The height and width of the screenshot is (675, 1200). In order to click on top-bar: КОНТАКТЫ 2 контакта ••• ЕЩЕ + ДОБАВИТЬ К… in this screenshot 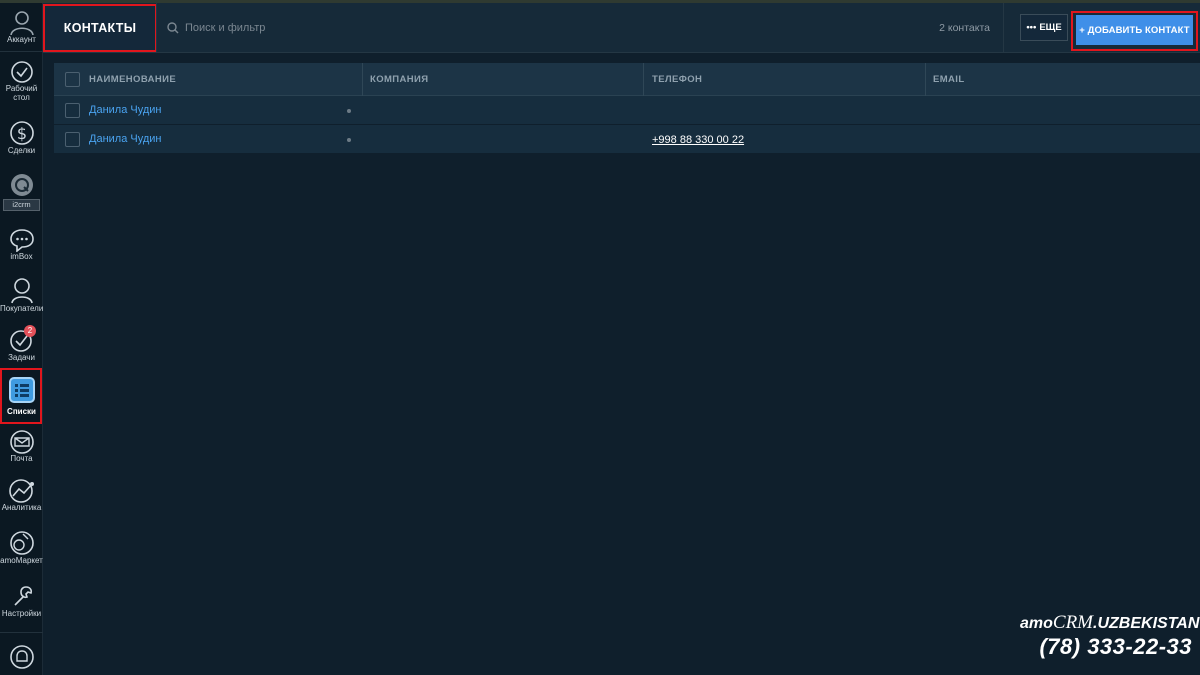, I will do `click(621, 28)`.